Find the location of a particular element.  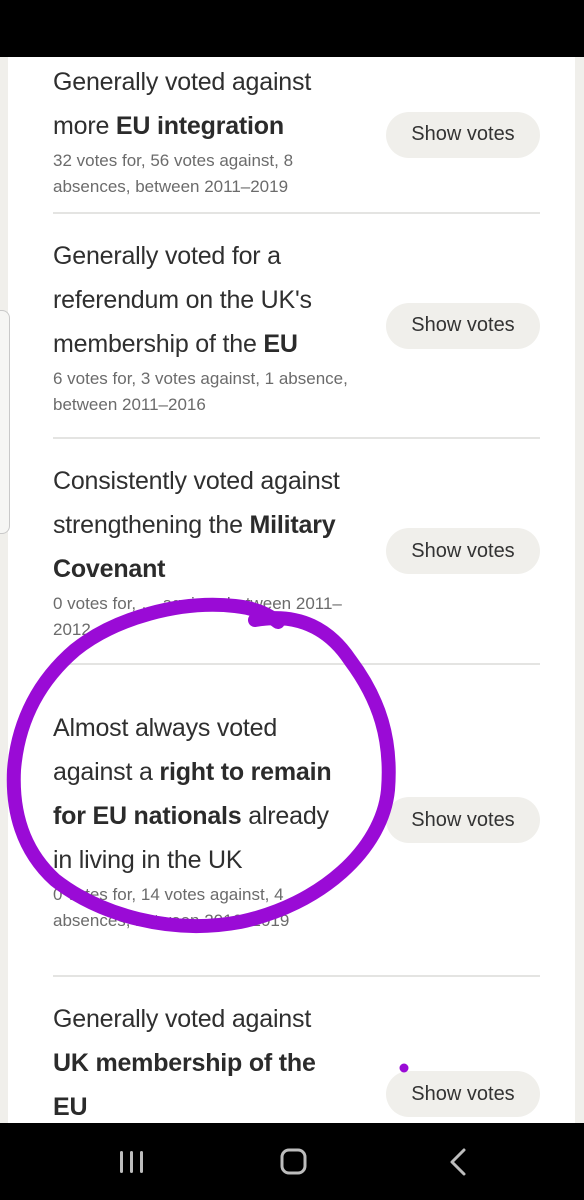

system-navigation-bar is located at coordinates (292, 1161).